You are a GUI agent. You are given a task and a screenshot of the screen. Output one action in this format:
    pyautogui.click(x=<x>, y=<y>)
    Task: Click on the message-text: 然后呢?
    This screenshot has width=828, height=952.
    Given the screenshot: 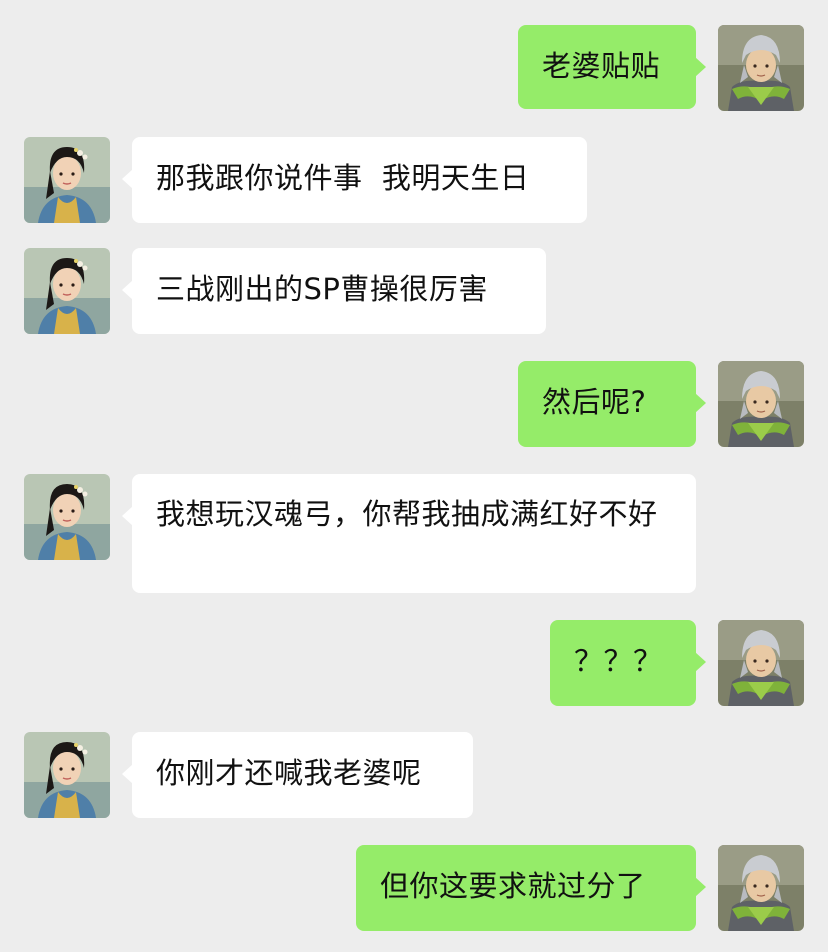 What is the action you would take?
    pyautogui.click(x=594, y=402)
    